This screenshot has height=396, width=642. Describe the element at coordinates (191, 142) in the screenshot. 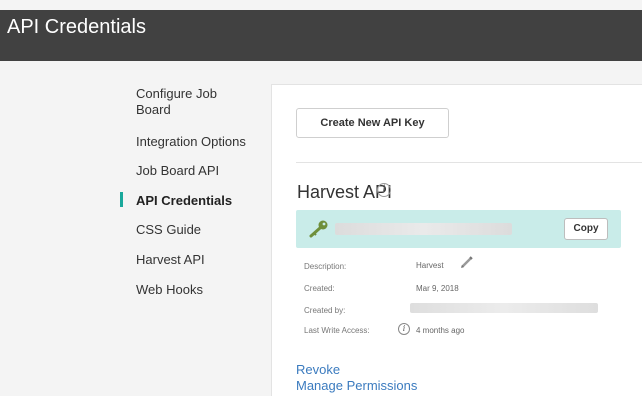

I see `sidebar-item-integration-options: Integration Options` at that location.